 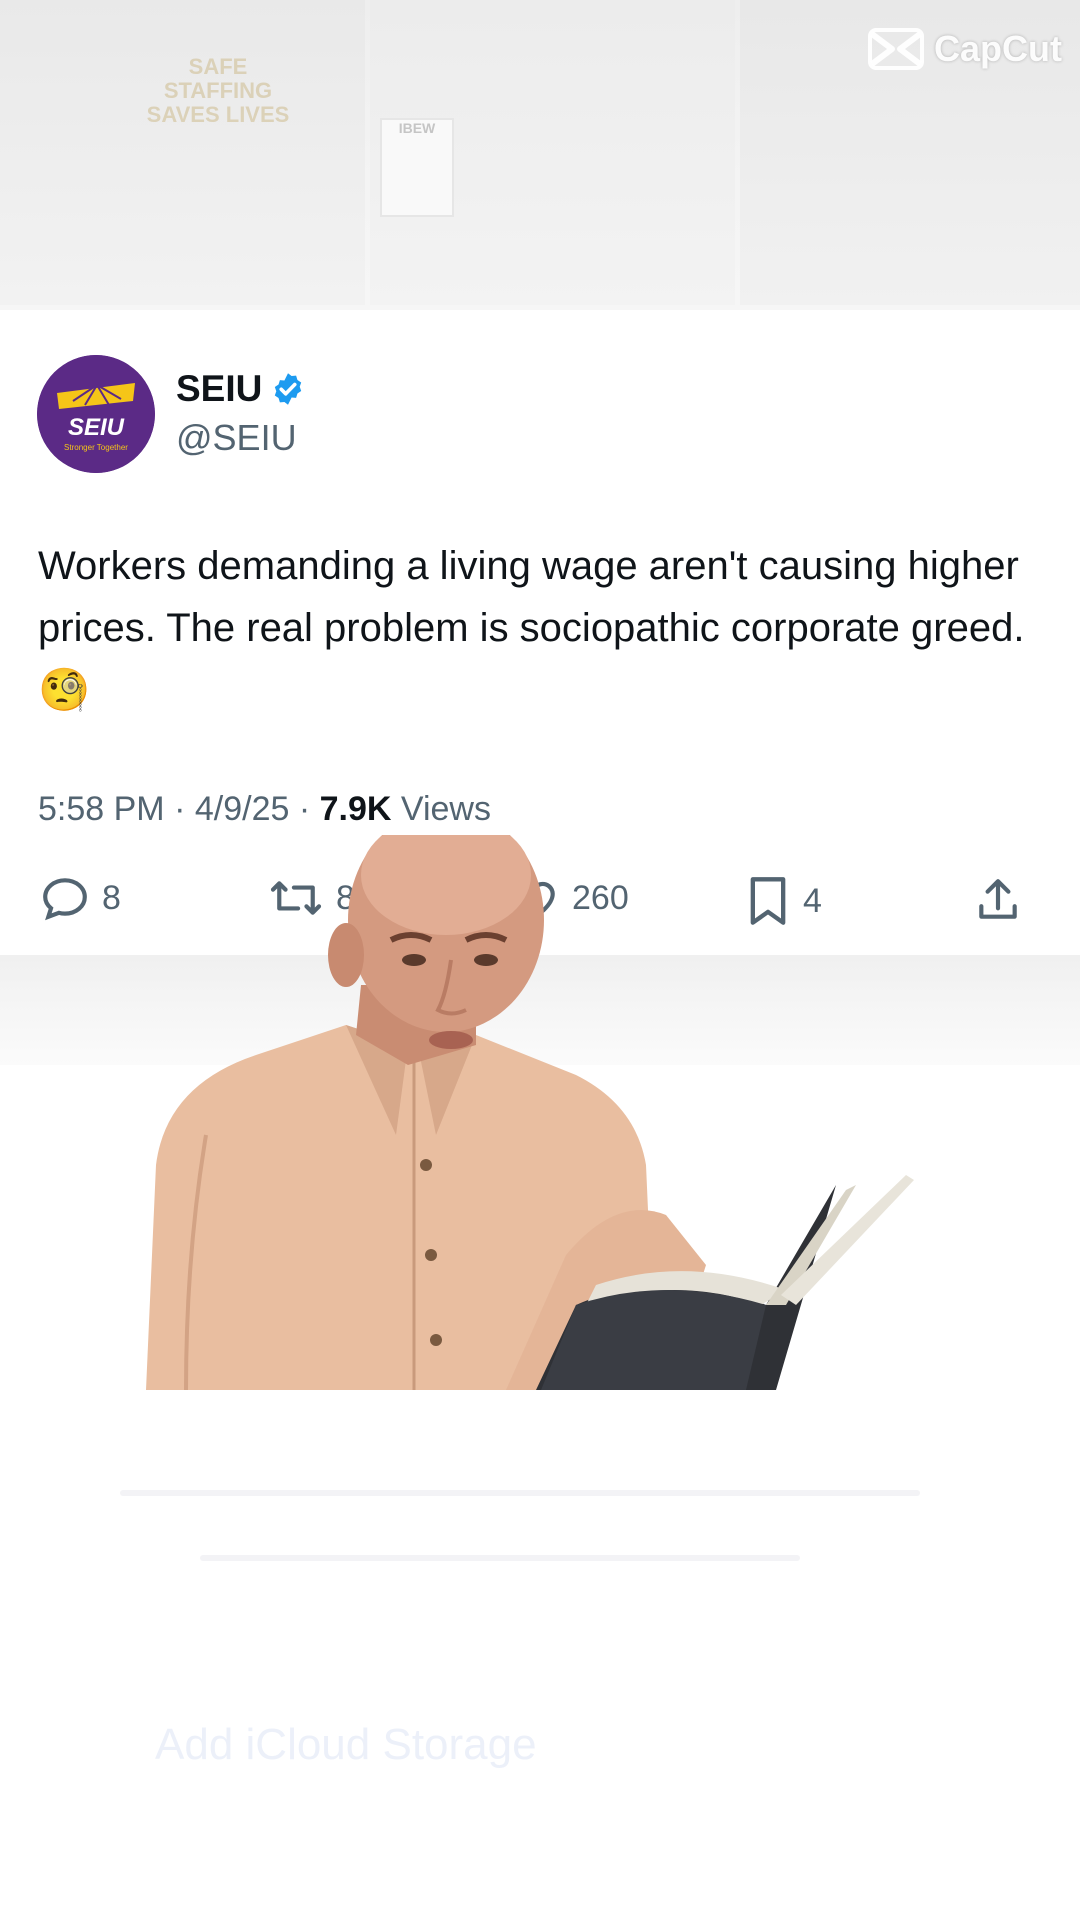 I want to click on share-button, so click(x=998, y=900).